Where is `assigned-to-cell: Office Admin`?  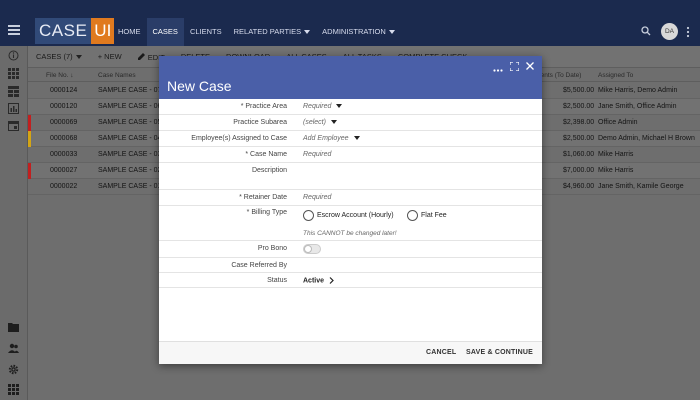 assigned-to-cell: Office Admin is located at coordinates (618, 122).